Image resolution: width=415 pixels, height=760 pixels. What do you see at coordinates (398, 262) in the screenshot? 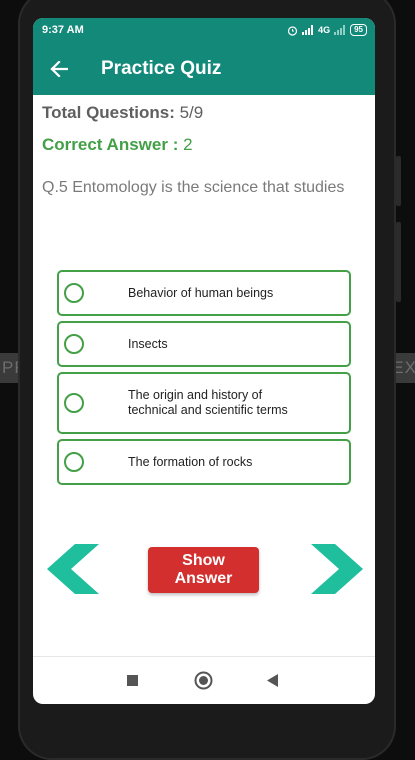
I see `phone-volume-button` at bounding box center [398, 262].